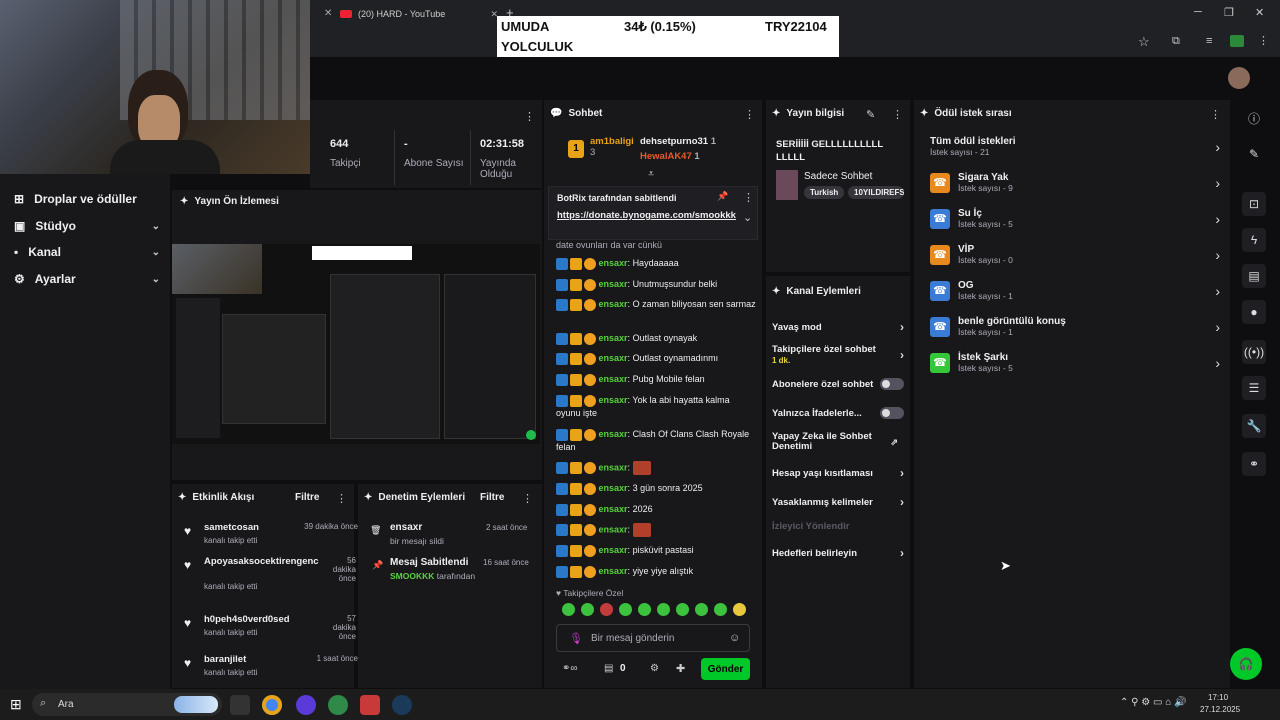 This screenshot has height=720, width=1280. What do you see at coordinates (1153, 702) in the screenshot?
I see `tray-icons: ⌃ ⚲ ⚙ ▭ ⌂ 🔊` at bounding box center [1153, 702].